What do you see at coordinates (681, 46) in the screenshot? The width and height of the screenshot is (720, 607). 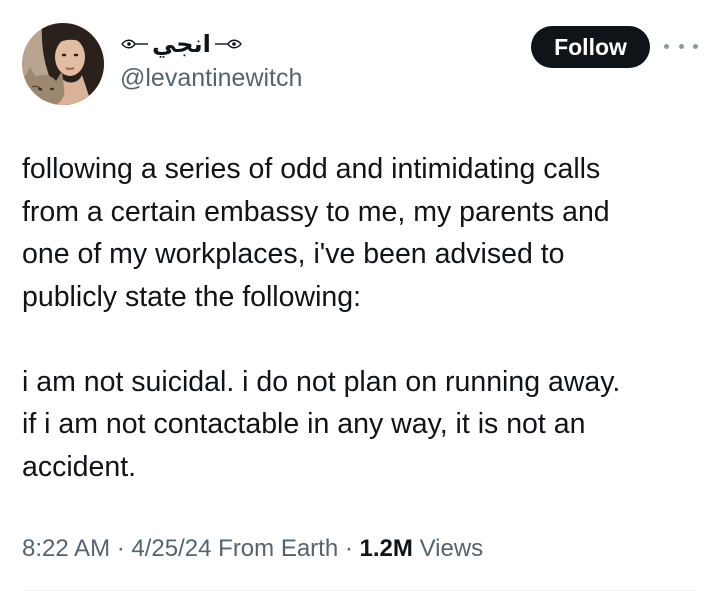 I see `more-horizontal-icon` at bounding box center [681, 46].